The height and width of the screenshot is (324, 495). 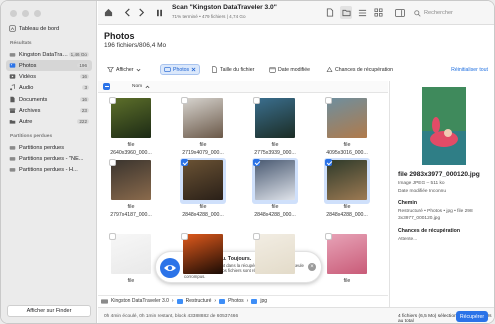 What do you see at coordinates (49, 87) in the screenshot?
I see `sidebar-item-audio: Audio 3` at bounding box center [49, 87].